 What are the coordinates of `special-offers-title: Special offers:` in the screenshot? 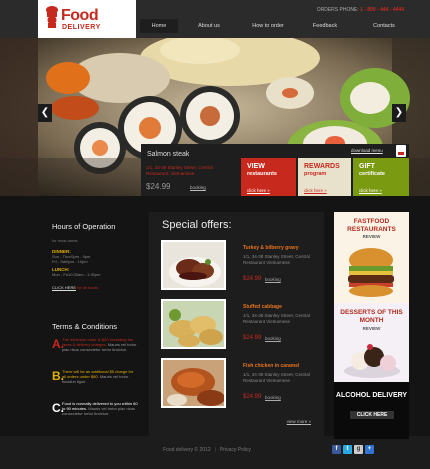 It's located at (197, 225).